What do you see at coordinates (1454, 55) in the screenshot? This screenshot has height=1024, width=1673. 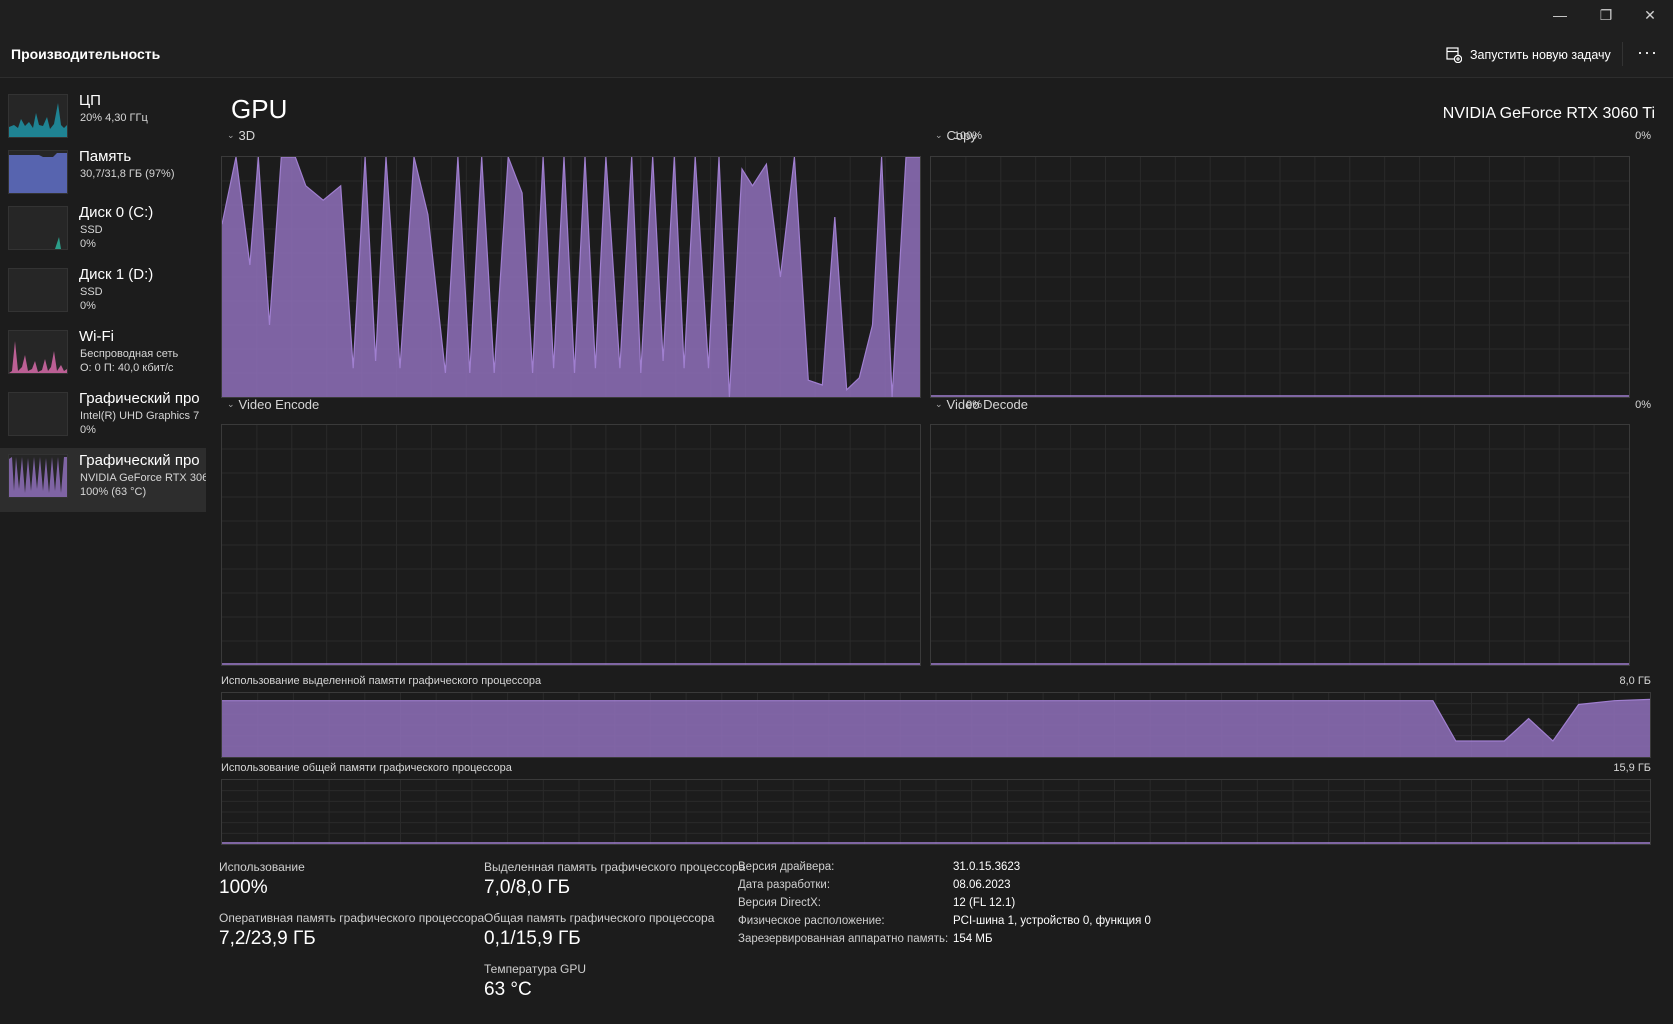 I see `new-task-icon` at bounding box center [1454, 55].